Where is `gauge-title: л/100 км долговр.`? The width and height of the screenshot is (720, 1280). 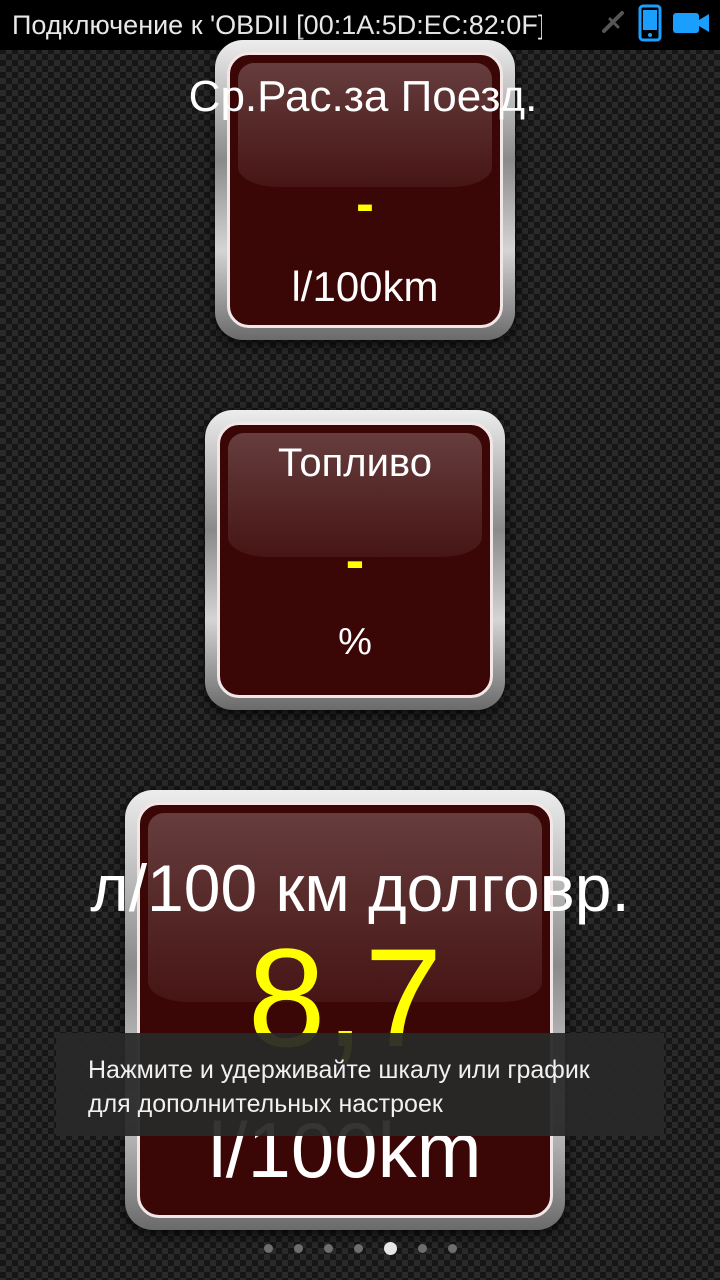 gauge-title: л/100 км долговр. is located at coordinates (360, 888).